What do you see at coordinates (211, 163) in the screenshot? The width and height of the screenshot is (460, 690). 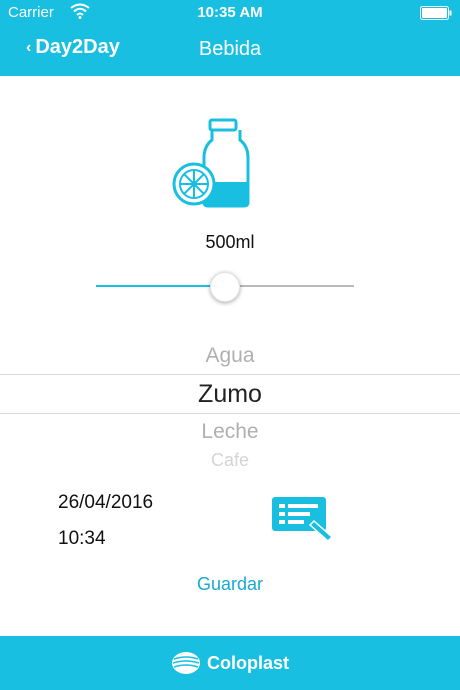 I see `bottle-icon` at bounding box center [211, 163].